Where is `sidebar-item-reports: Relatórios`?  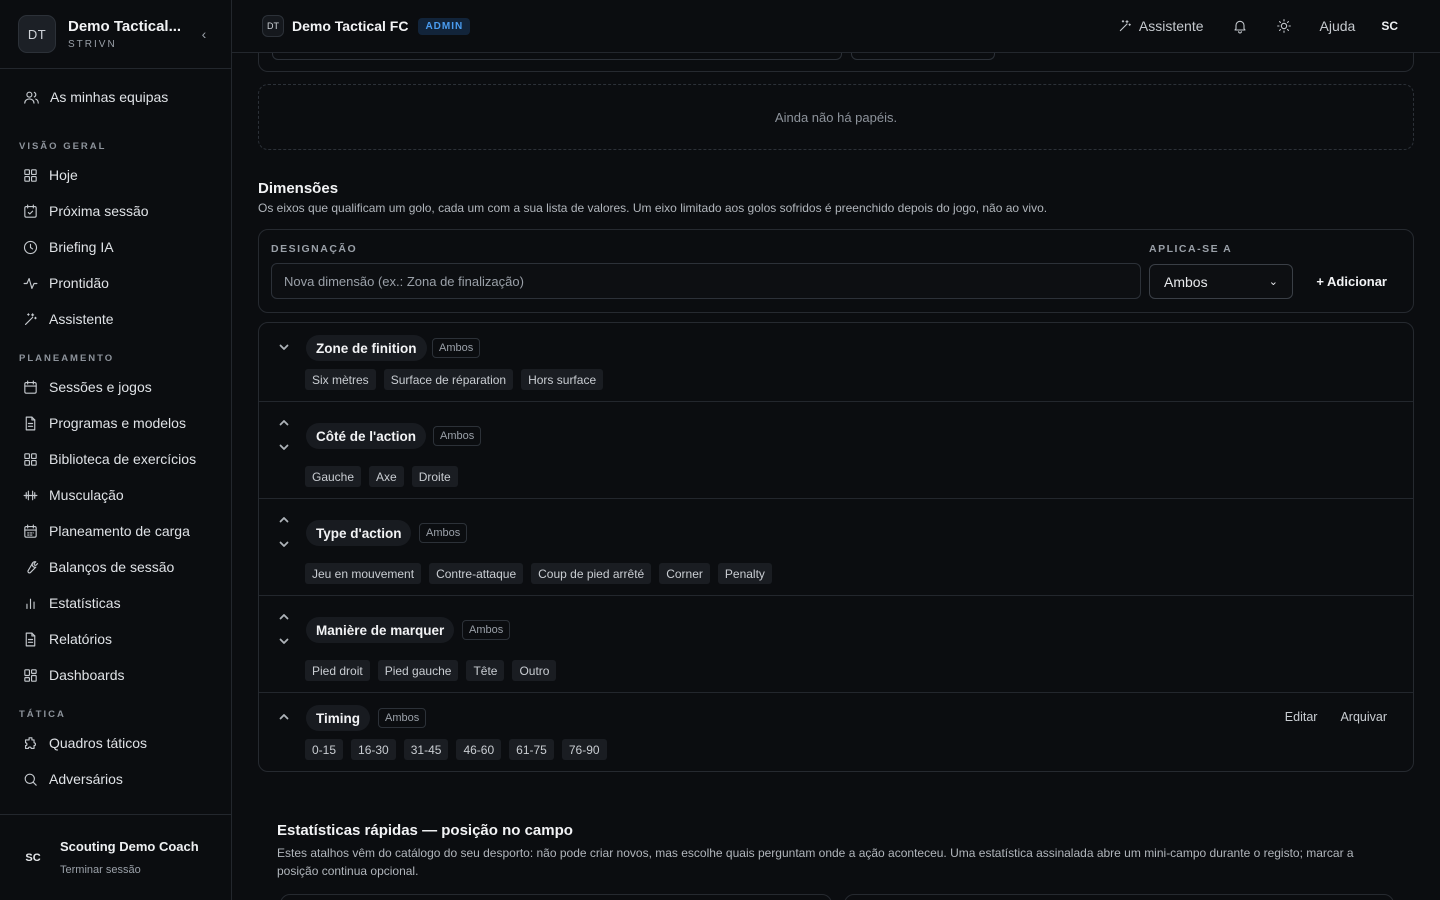 sidebar-item-reports: Relatórios is located at coordinates (115, 639).